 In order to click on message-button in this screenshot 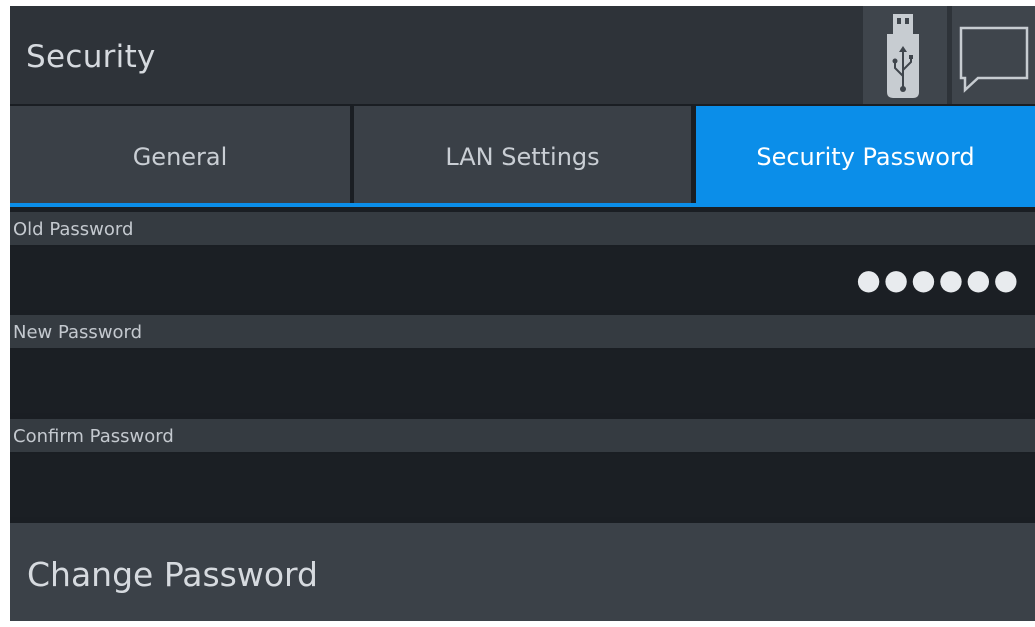, I will do `click(993, 55)`.